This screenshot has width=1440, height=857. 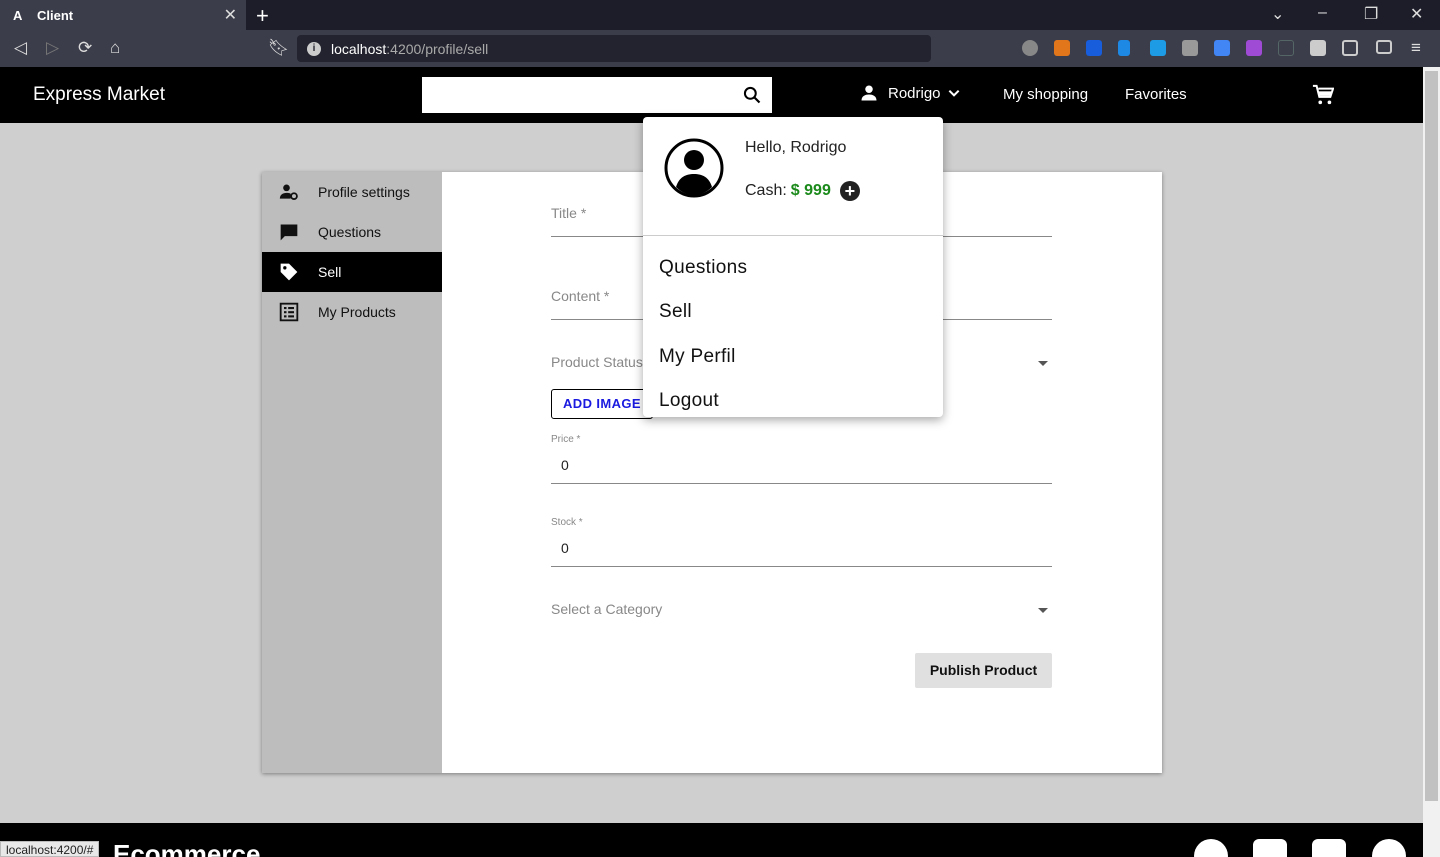 What do you see at coordinates (697, 357) in the screenshot?
I see `menu-item-my-perfil: My Perfil` at bounding box center [697, 357].